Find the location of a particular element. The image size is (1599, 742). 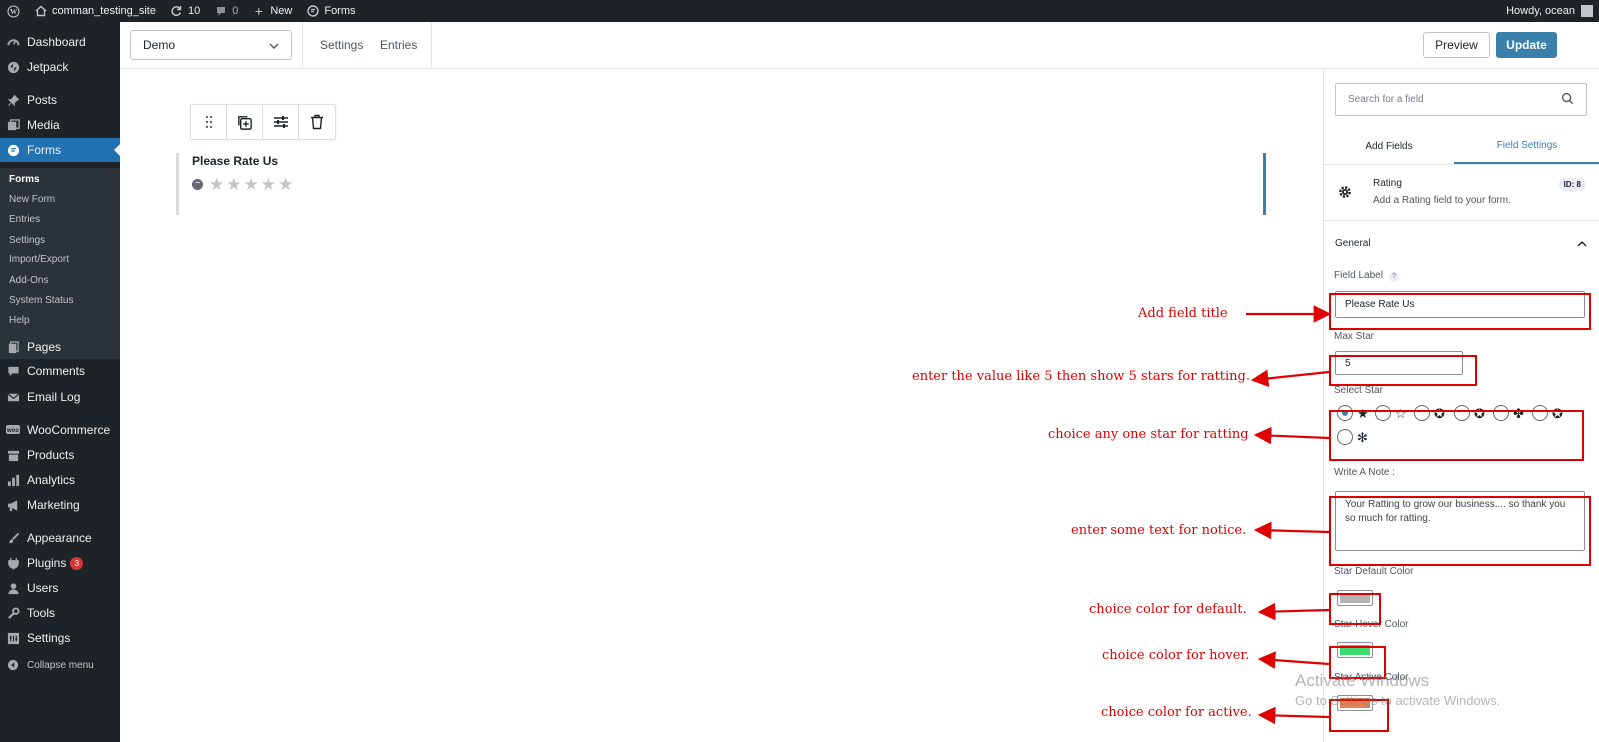

my-account: Howdy, ocean is located at coordinates (1552, 11).